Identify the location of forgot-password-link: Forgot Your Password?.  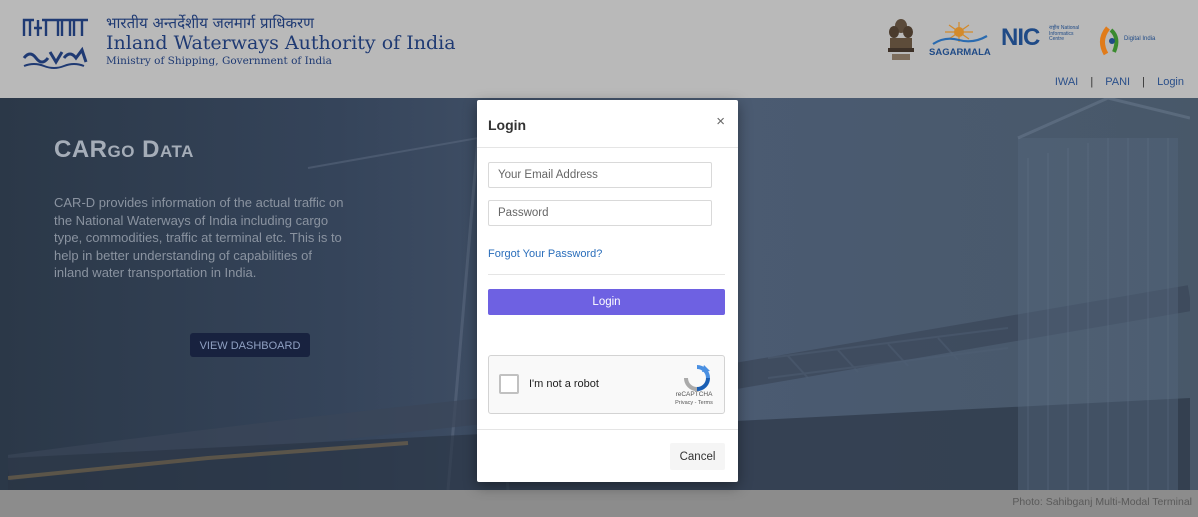
(545, 254).